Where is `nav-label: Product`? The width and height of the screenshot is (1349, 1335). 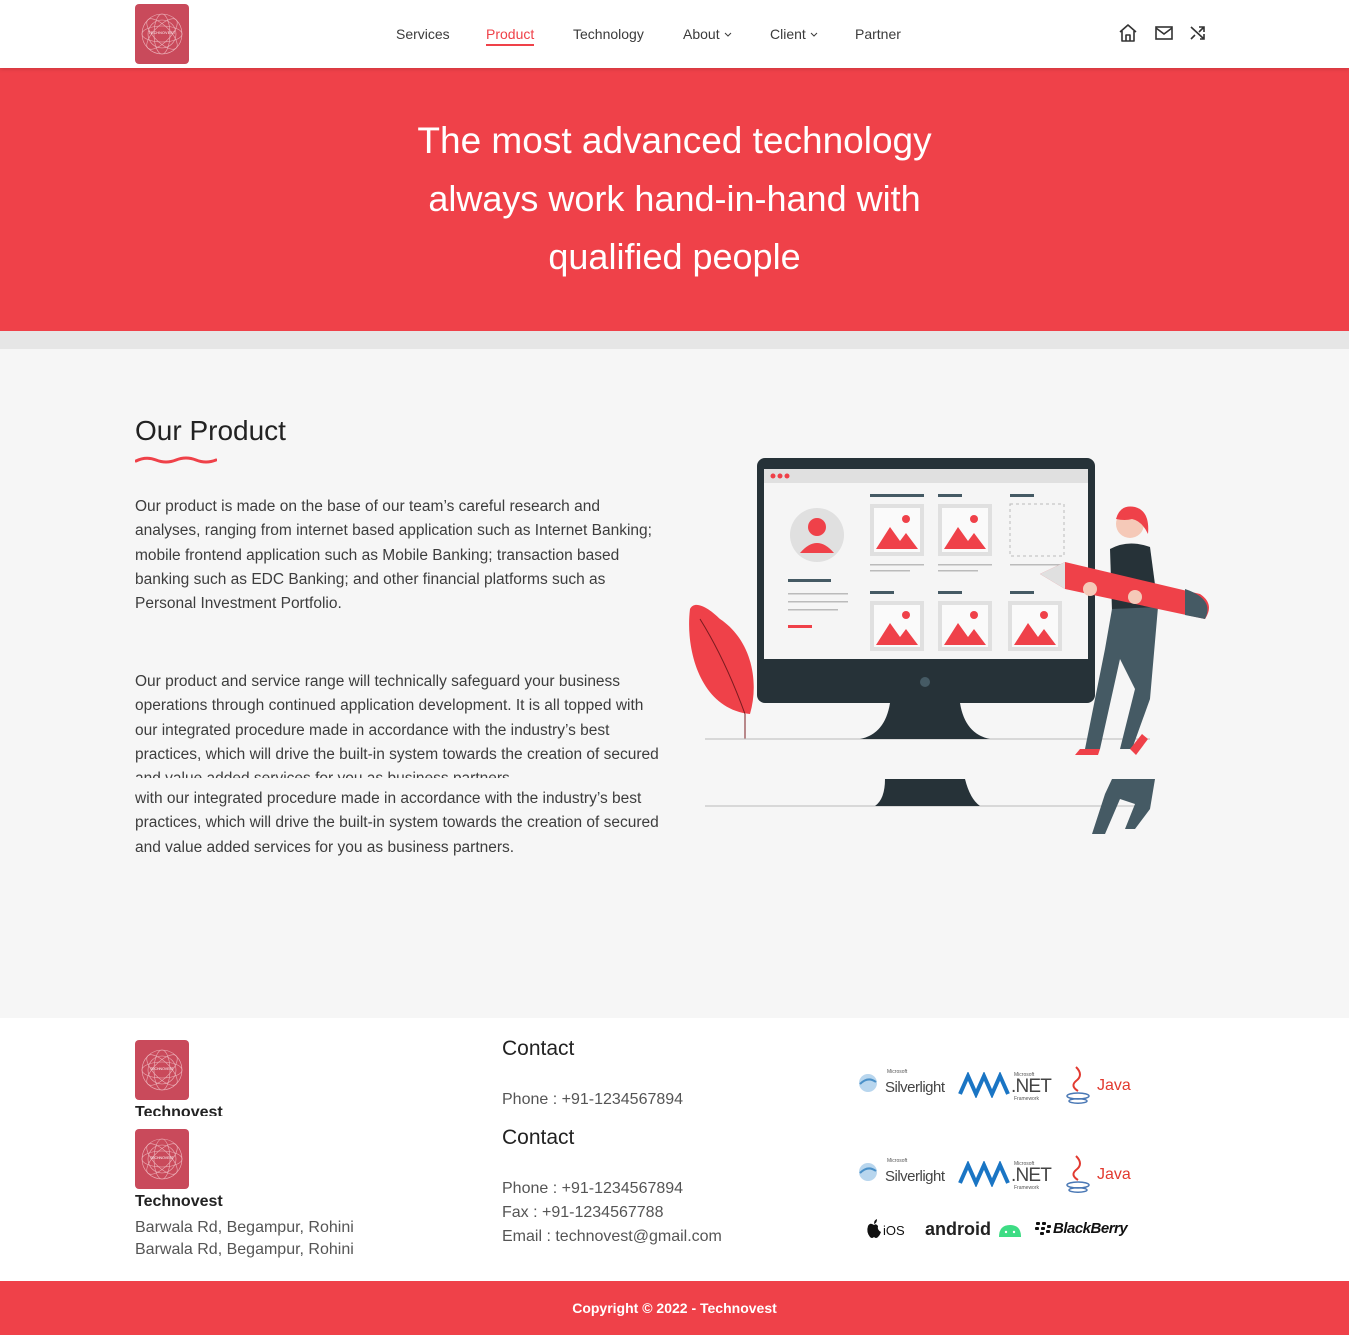
nav-label: Product is located at coordinates (510, 34).